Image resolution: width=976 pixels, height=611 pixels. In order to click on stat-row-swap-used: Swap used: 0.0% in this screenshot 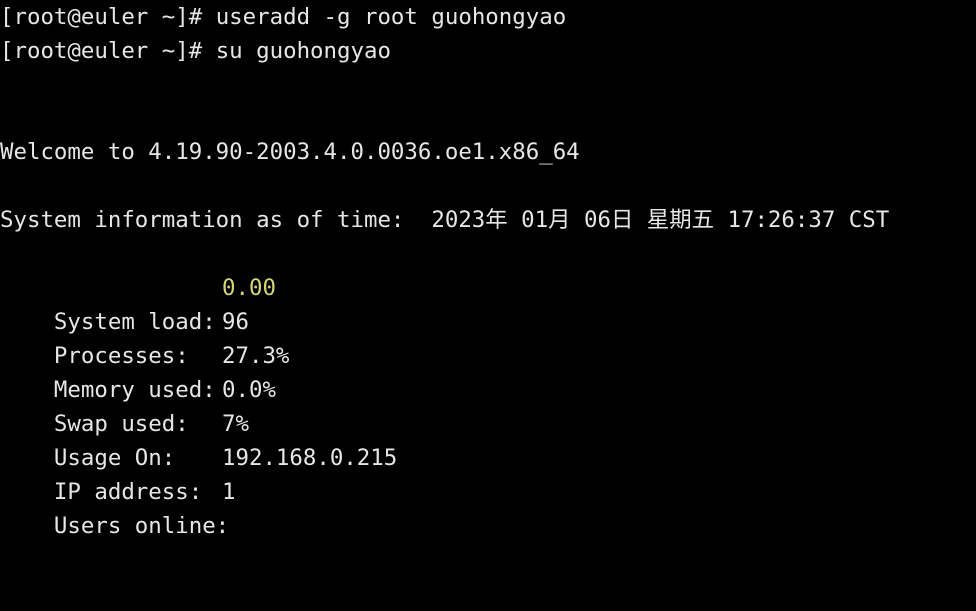, I will do `click(138, 405)`.